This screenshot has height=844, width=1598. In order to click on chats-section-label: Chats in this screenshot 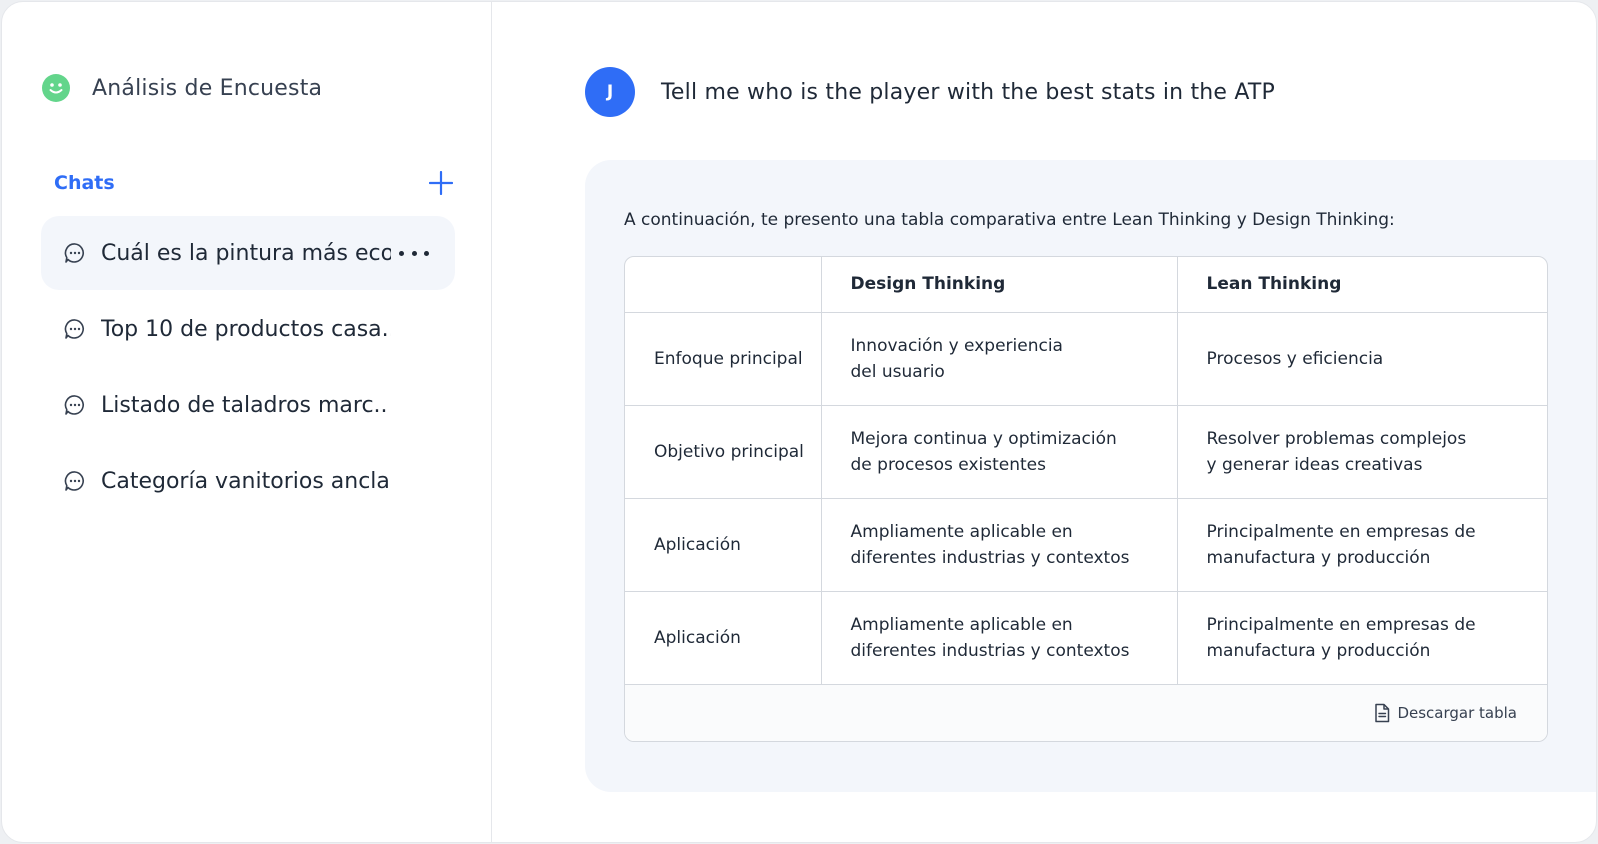, I will do `click(84, 183)`.